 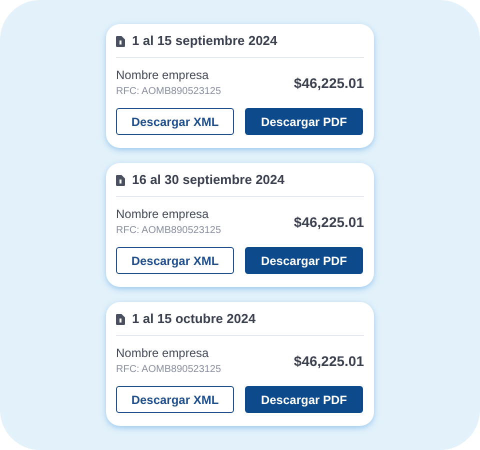 What do you see at coordinates (205, 41) in the screenshot?
I see `period-title: 1 al 15 septiembre 2024` at bounding box center [205, 41].